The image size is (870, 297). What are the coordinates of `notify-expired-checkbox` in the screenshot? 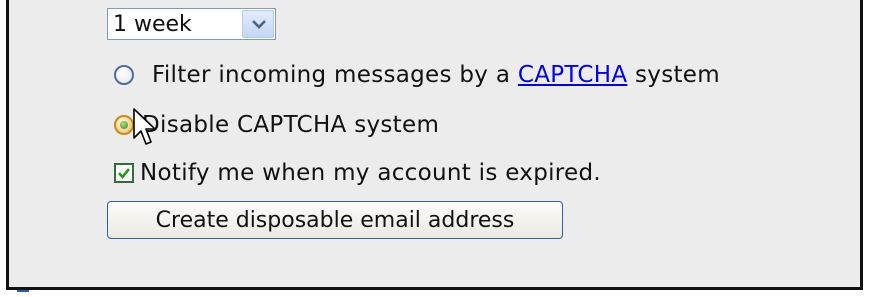 It's located at (124, 173).